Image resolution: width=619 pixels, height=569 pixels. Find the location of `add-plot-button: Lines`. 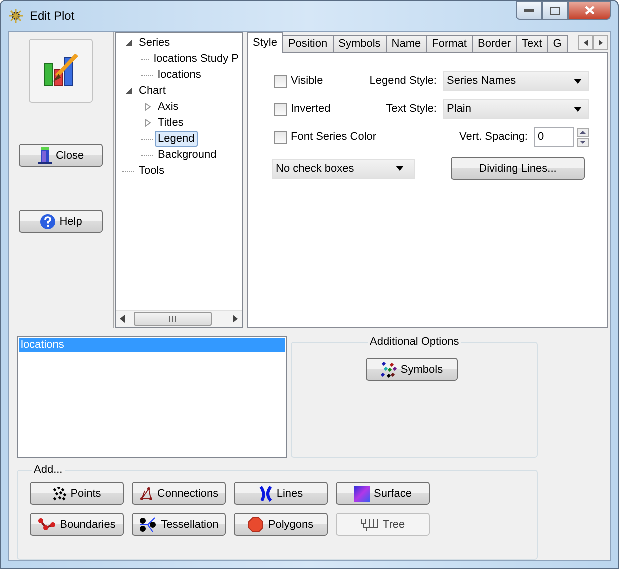

add-plot-button: Lines is located at coordinates (281, 493).